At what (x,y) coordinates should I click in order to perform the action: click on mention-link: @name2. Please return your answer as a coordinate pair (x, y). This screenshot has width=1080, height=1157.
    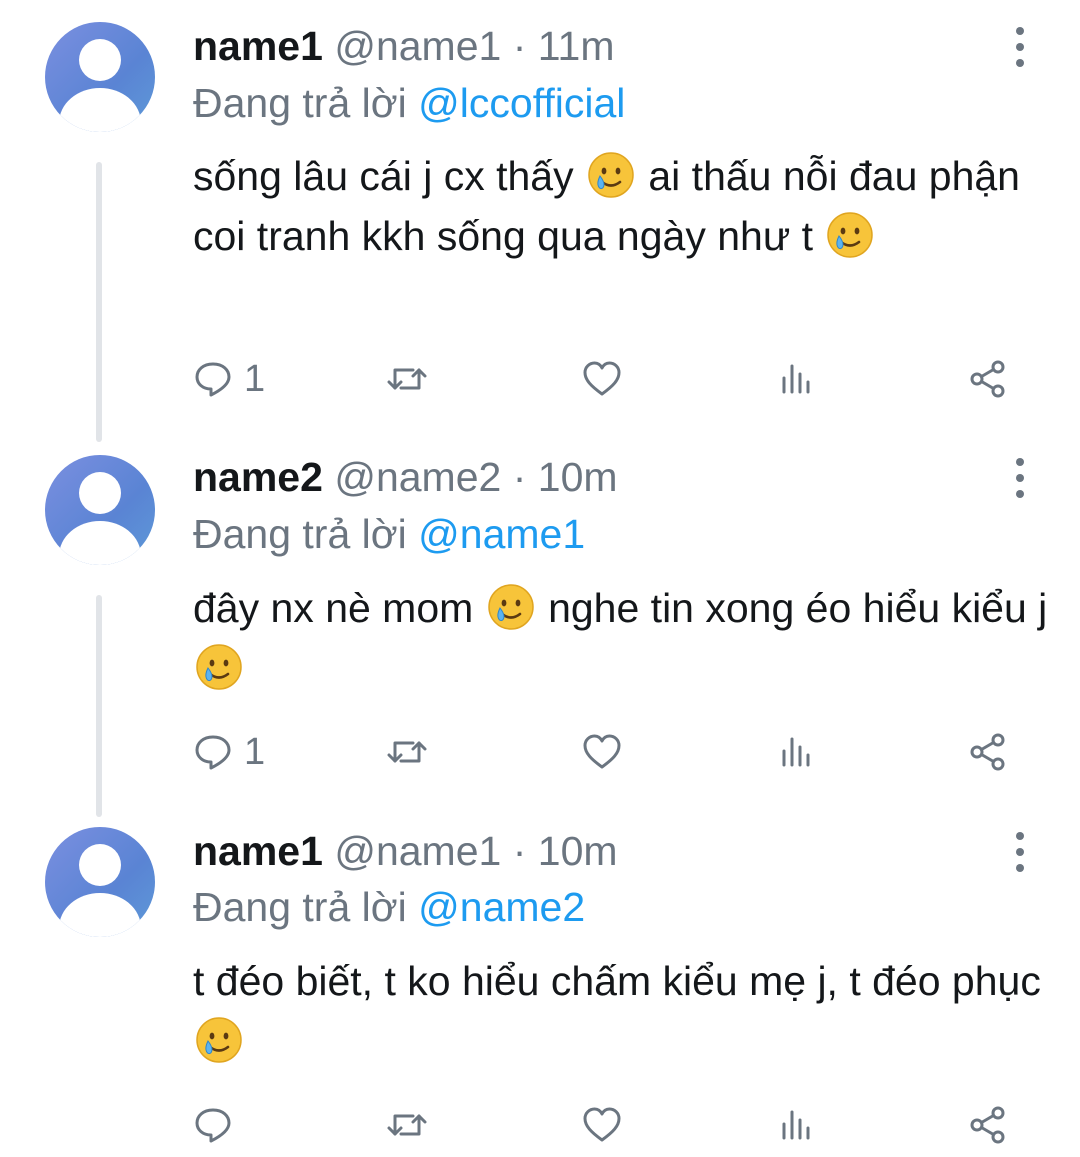
    Looking at the image, I should click on (501, 907).